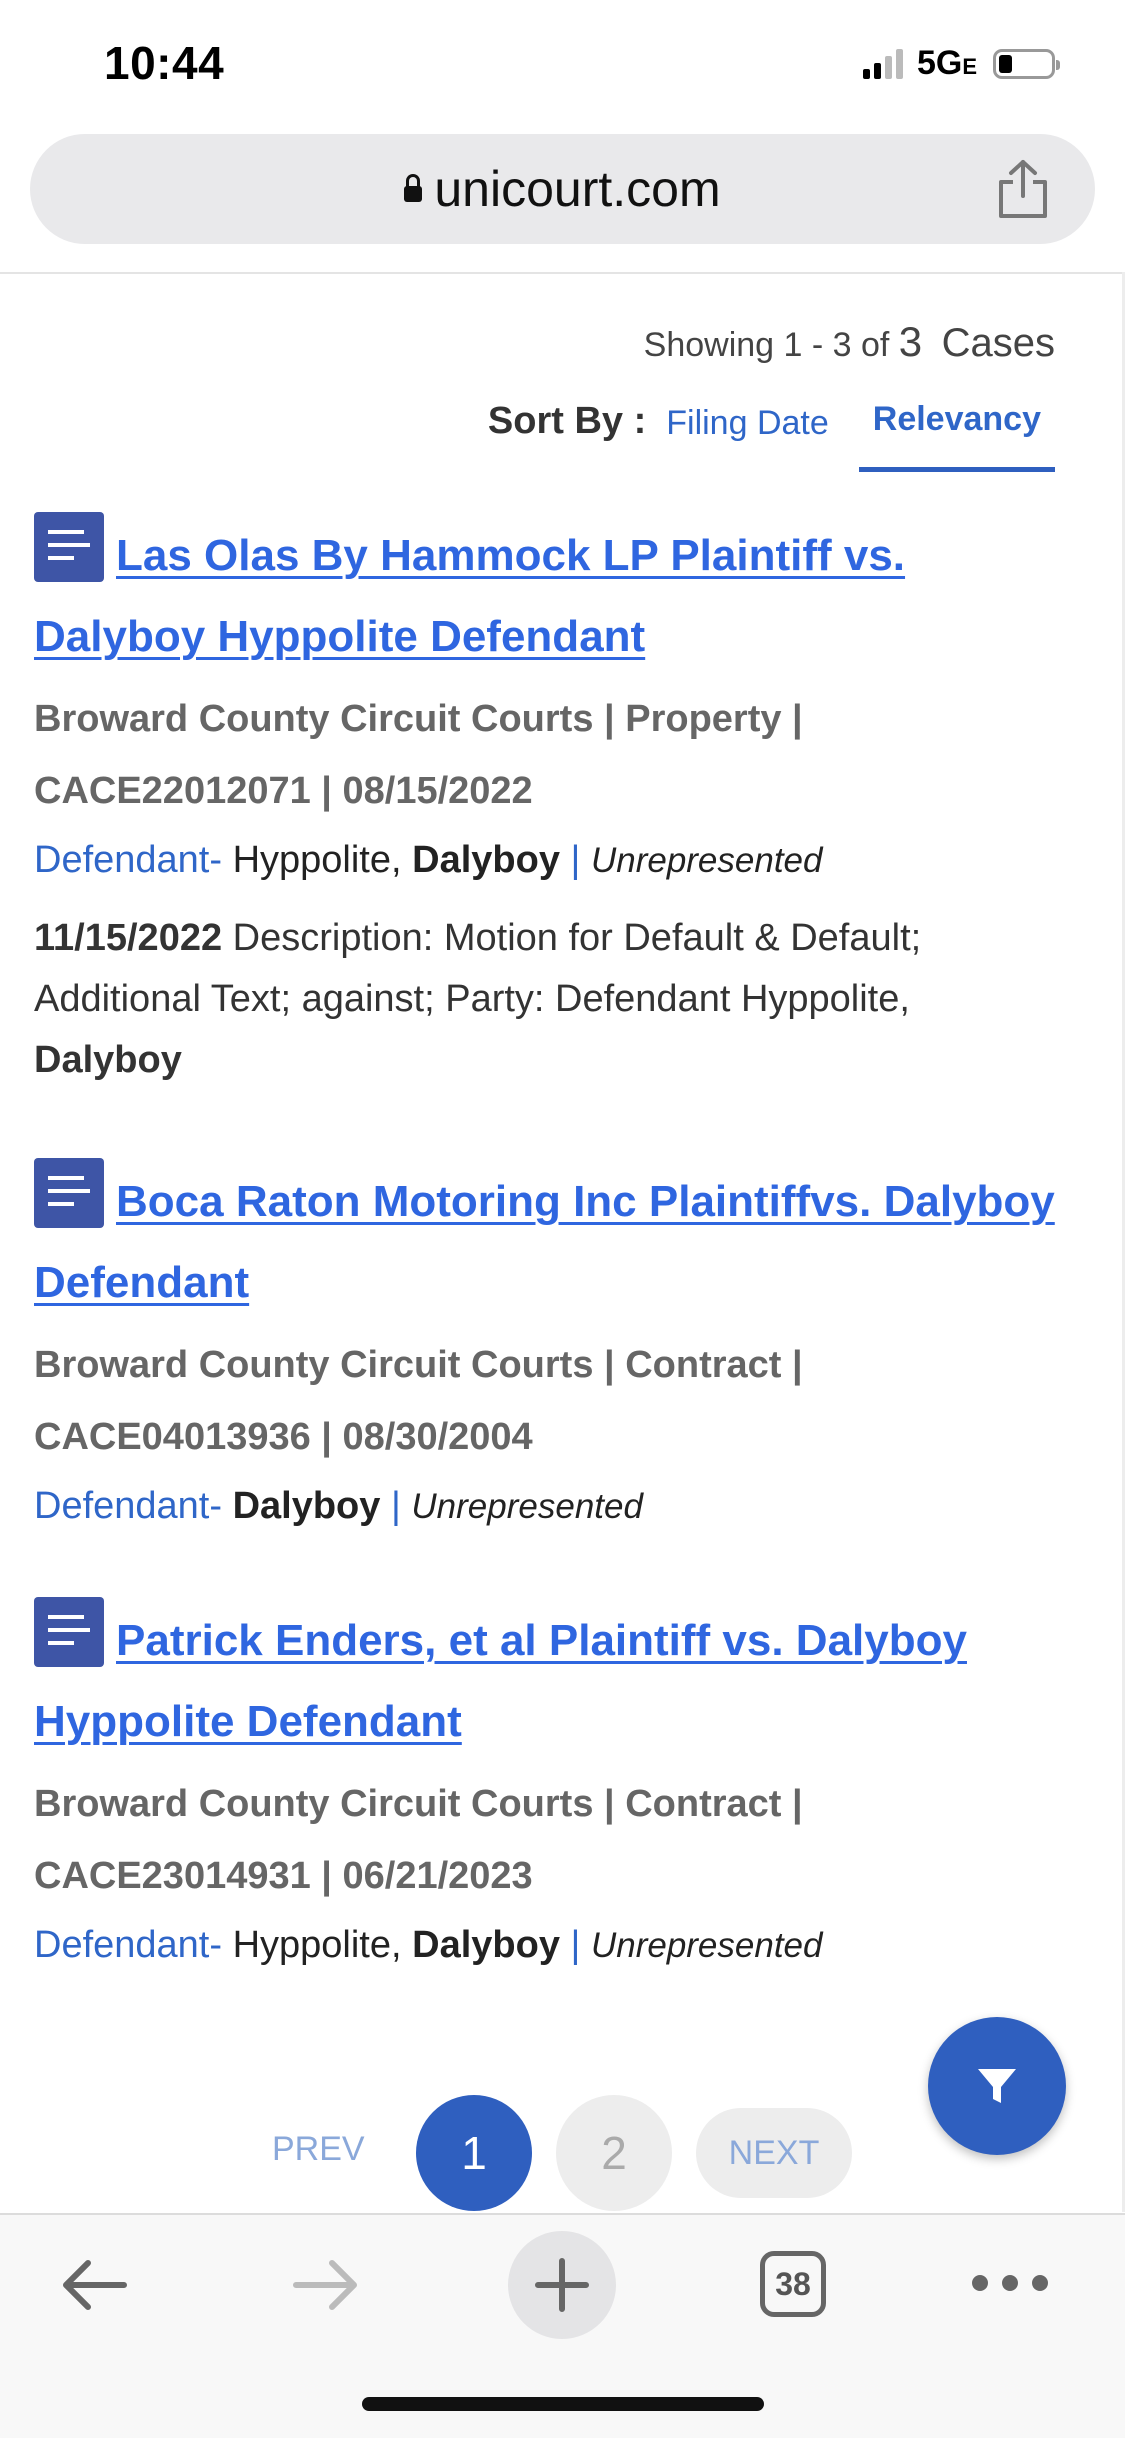 This screenshot has width=1125, height=2438. I want to click on forward-arrow-icon, so click(326, 2285).